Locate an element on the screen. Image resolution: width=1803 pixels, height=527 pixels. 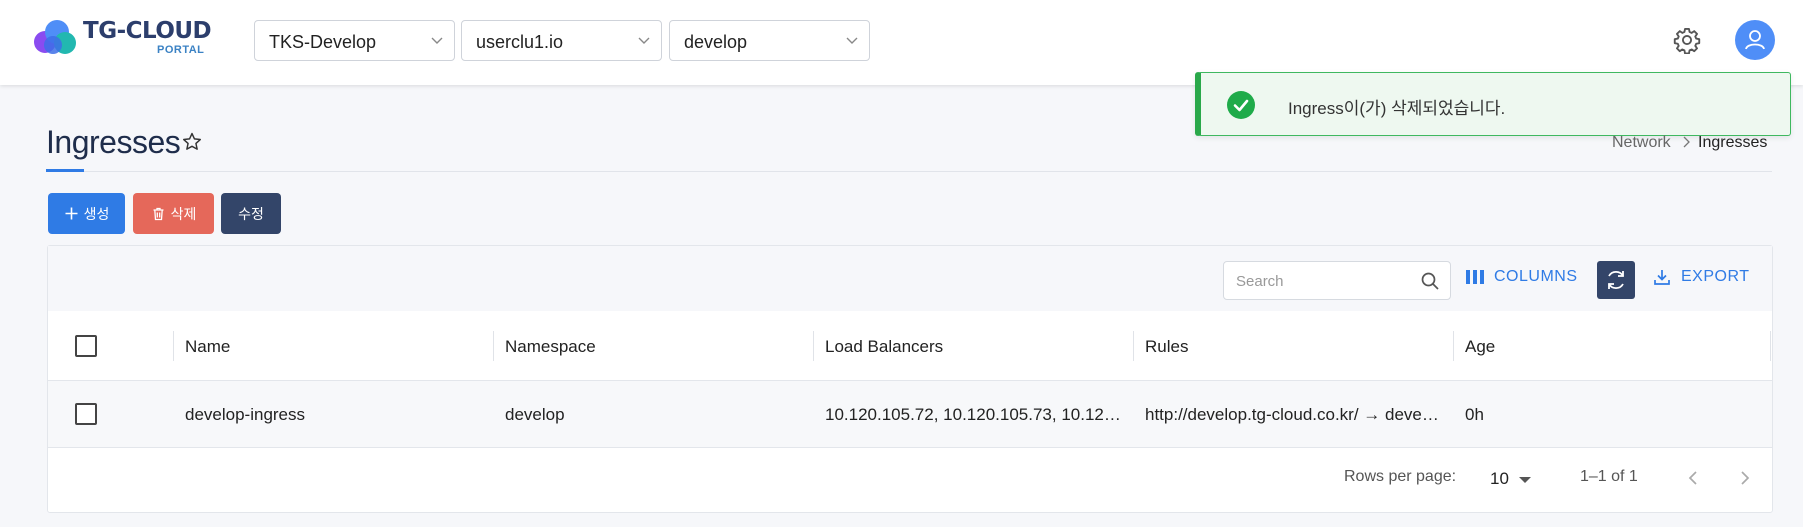
cluster-value: userclu1.io is located at coordinates (520, 42).